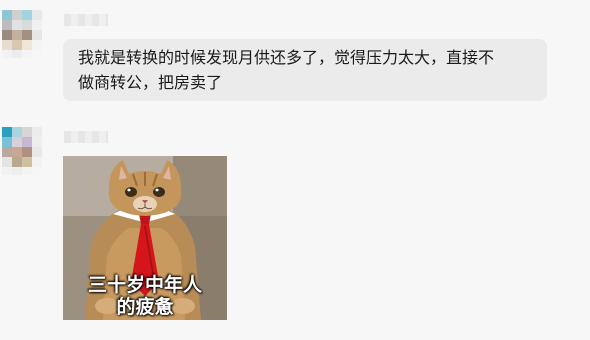 This screenshot has height=340, width=590. What do you see at coordinates (145, 238) in the screenshot?
I see `cat-in-suit-sticker: 三十岁中年人 的疲惫` at bounding box center [145, 238].